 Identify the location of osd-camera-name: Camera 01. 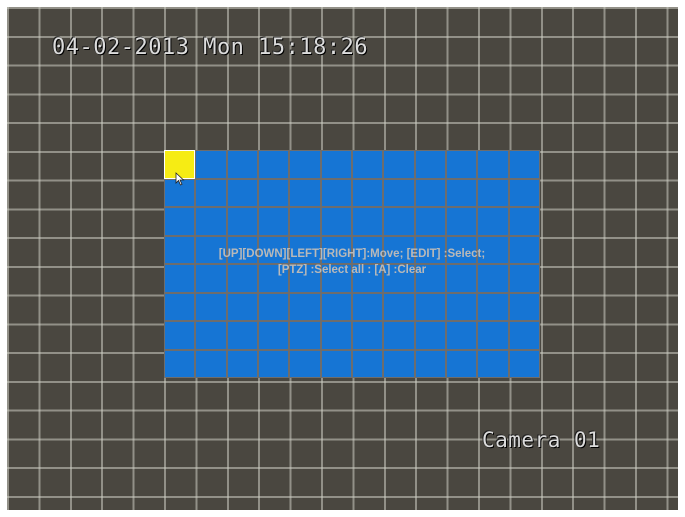
(541, 440).